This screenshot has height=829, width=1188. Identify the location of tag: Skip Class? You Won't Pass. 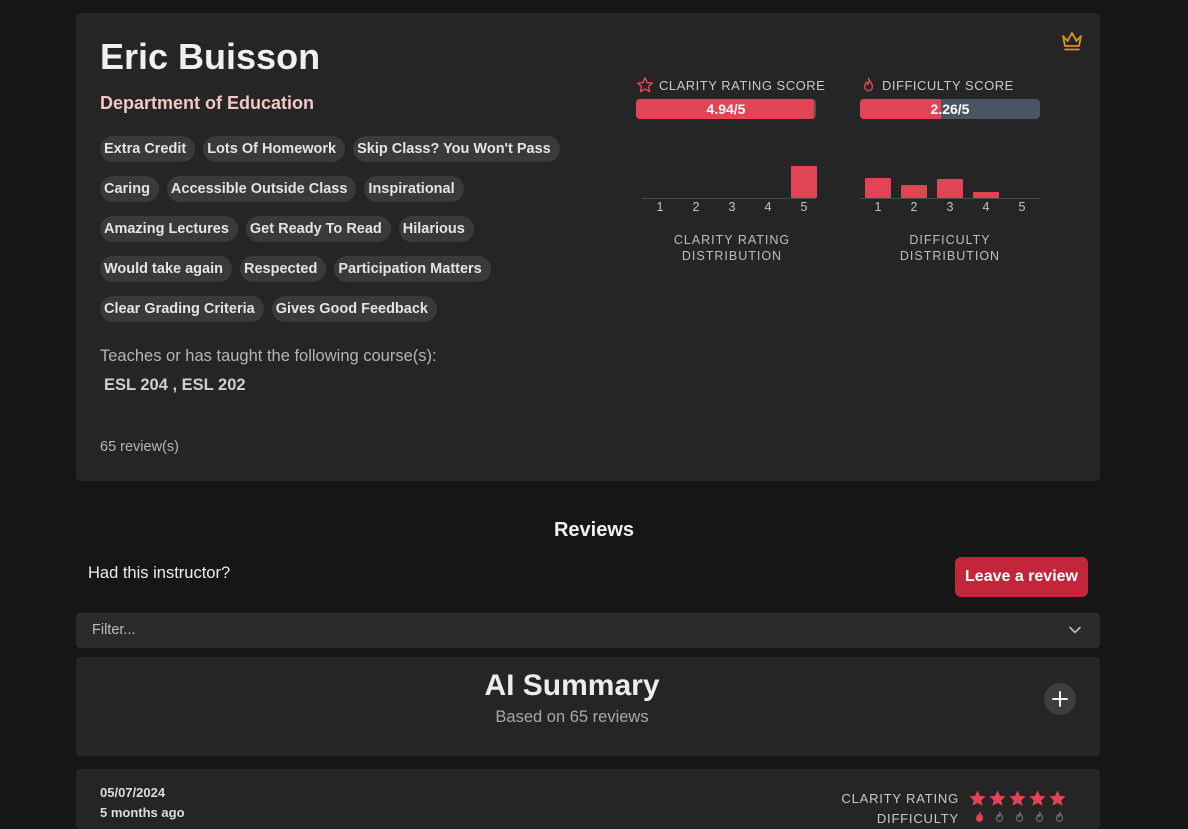
(456, 149).